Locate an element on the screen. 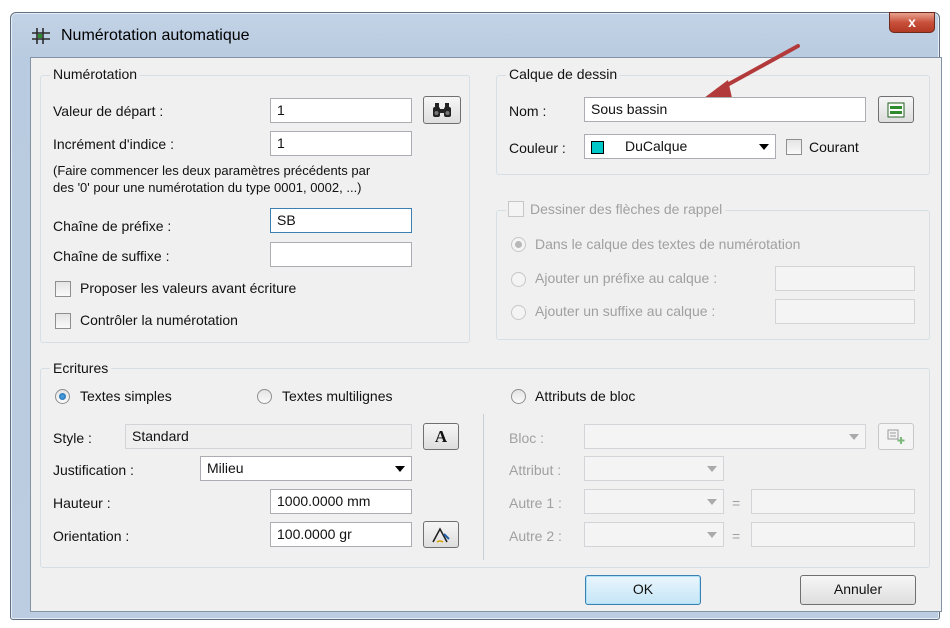 Image resolution: width=950 pixels, height=628 pixels. autre1-select is located at coordinates (654, 501).